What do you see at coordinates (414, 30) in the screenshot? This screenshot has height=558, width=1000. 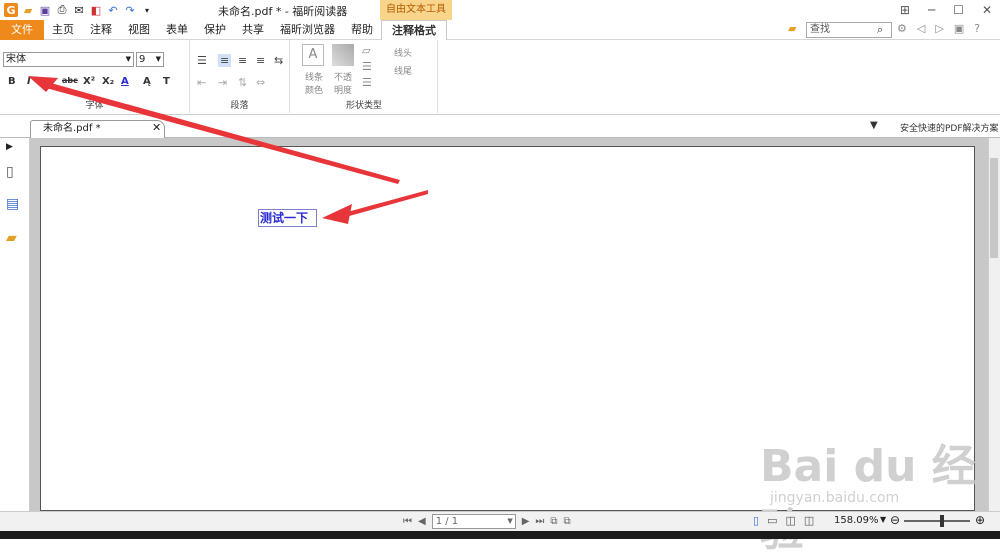 I see `tab-comment-format: 注释格式` at bounding box center [414, 30].